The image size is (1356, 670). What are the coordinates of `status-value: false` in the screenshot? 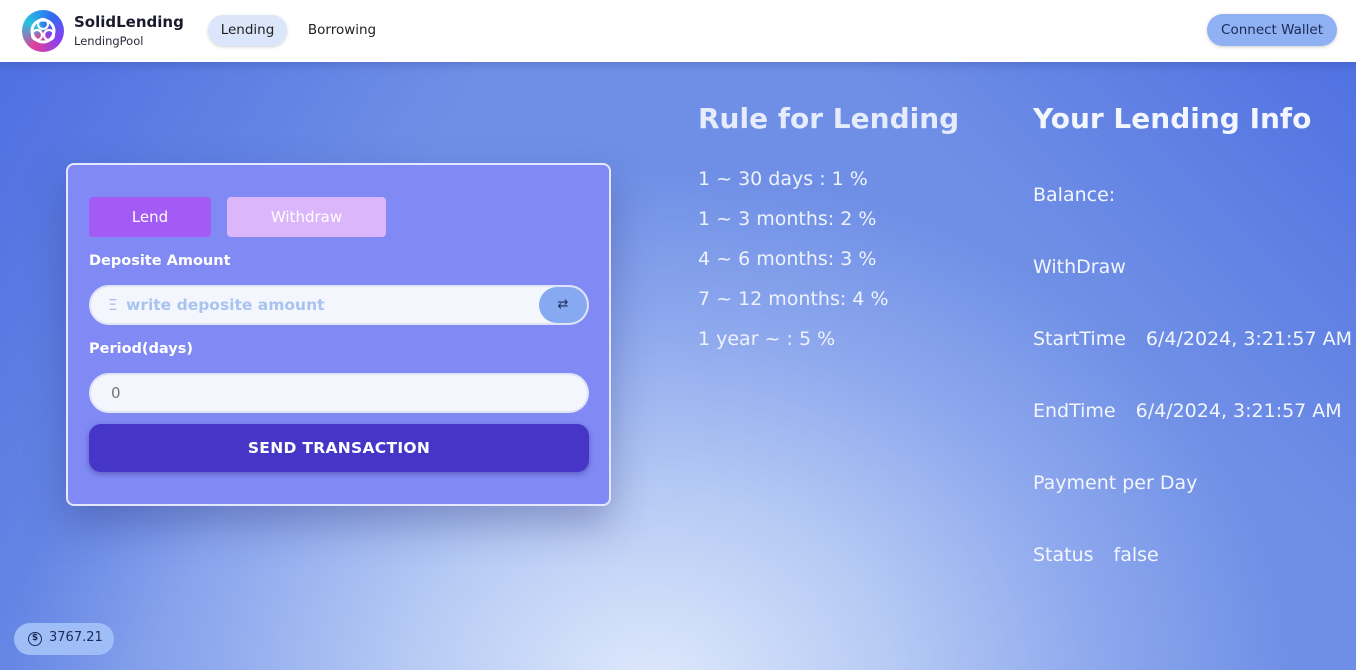 It's located at (1136, 555).